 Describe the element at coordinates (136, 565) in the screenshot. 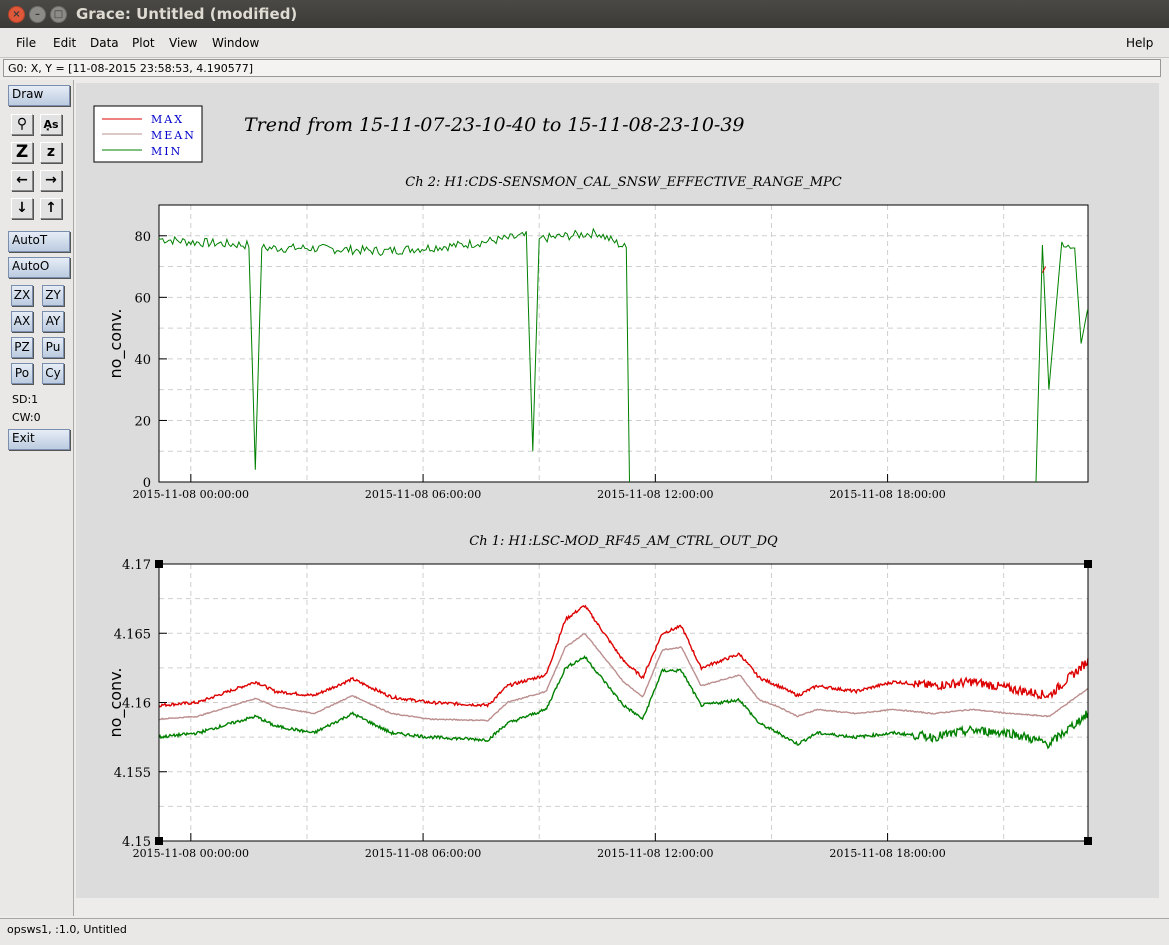

I see `y-tick-label: 4.17` at that location.